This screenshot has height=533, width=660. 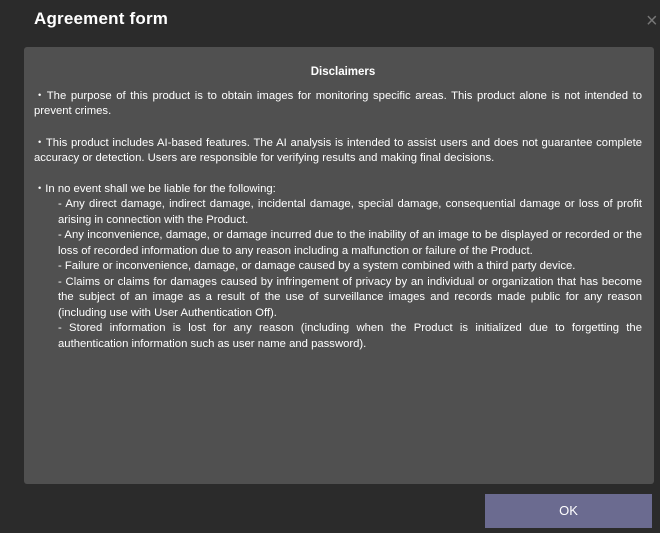 What do you see at coordinates (101, 18) in the screenshot?
I see `dialog-title: Agreement form` at bounding box center [101, 18].